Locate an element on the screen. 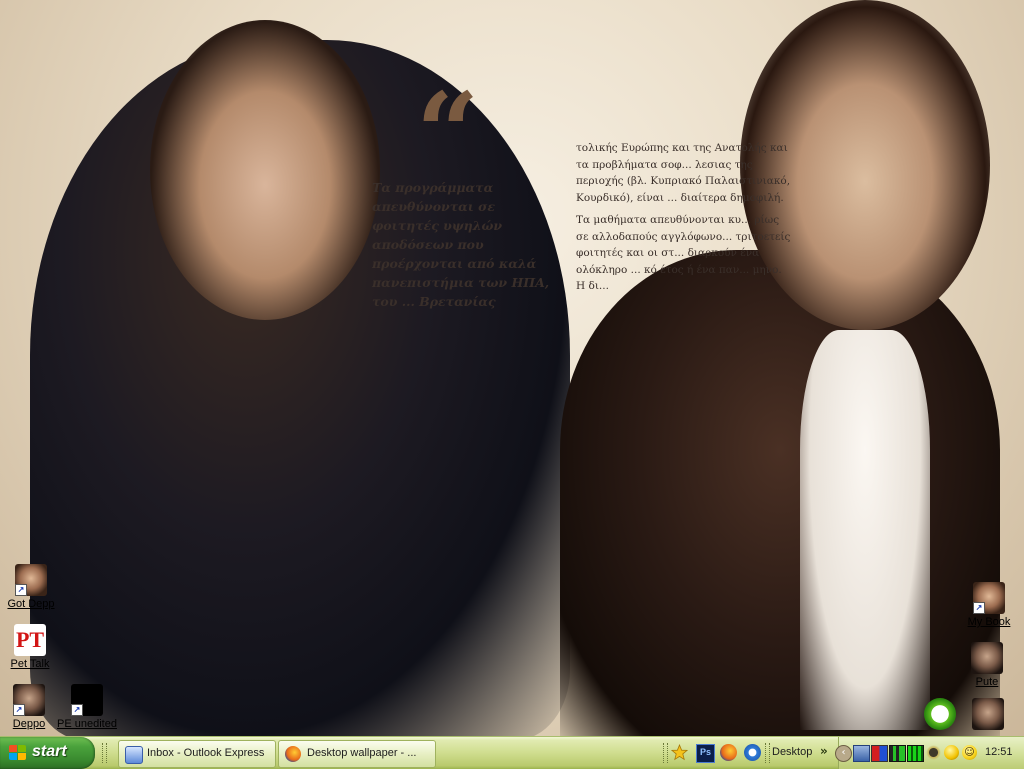 Image resolution: width=1024 pixels, height=769 pixels. wallpaper-shirt-right is located at coordinates (865, 530).